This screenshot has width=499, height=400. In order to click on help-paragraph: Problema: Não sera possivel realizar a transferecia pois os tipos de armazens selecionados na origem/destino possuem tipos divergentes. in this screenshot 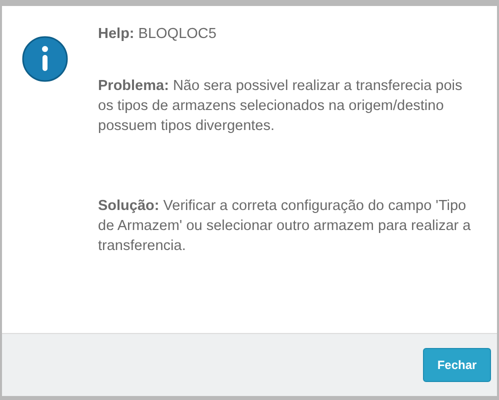, I will do `click(281, 106)`.